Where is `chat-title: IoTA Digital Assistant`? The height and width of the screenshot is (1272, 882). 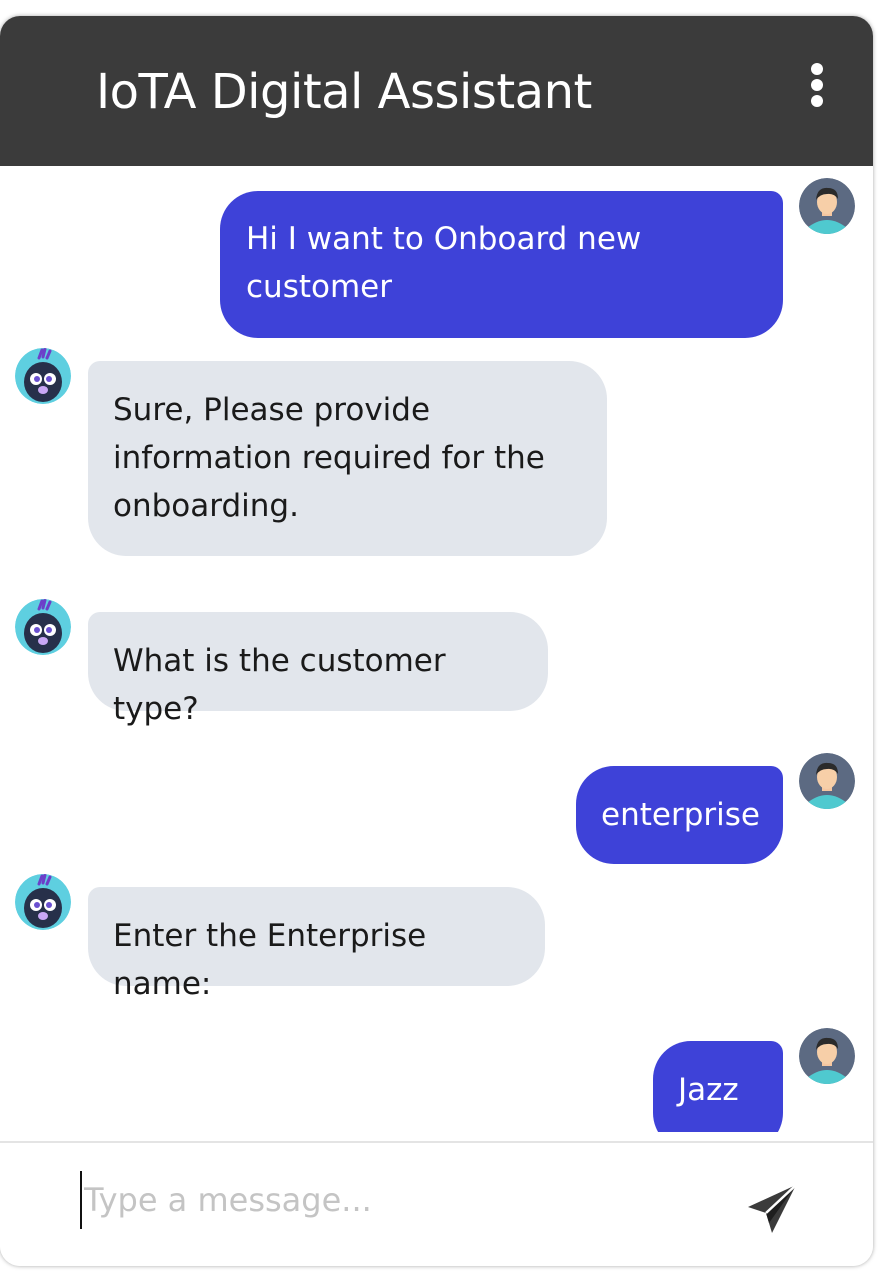
chat-title: IoTA Digital Assistant is located at coordinates (344, 92).